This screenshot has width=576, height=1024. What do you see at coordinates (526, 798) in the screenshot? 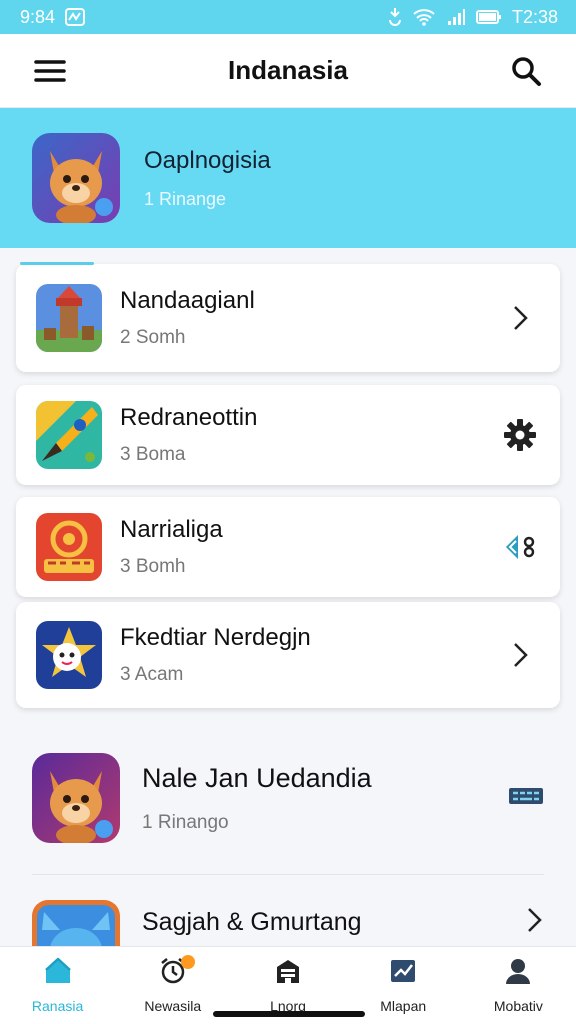
I see `keyboard-icon` at bounding box center [526, 798].